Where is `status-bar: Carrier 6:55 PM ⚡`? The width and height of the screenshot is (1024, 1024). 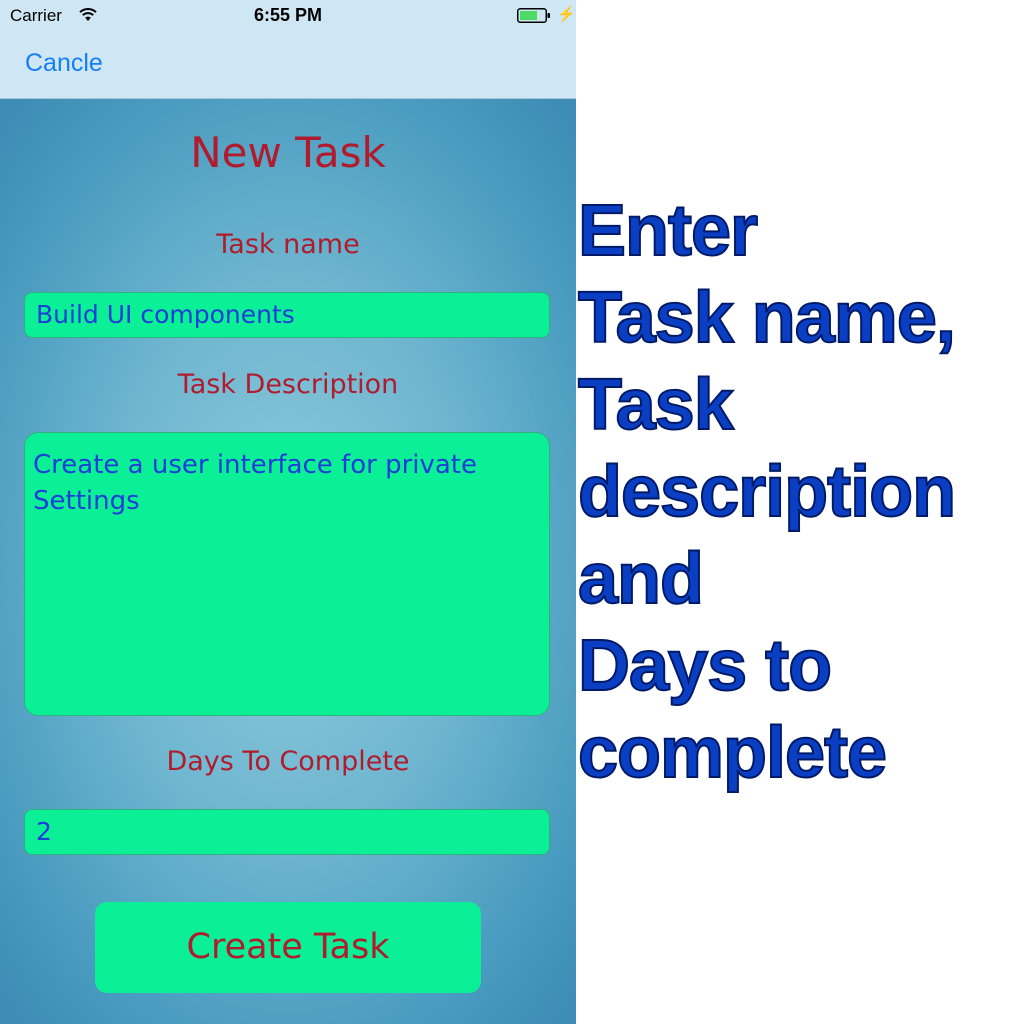
status-bar: Carrier 6:55 PM ⚡ is located at coordinates (288, 16).